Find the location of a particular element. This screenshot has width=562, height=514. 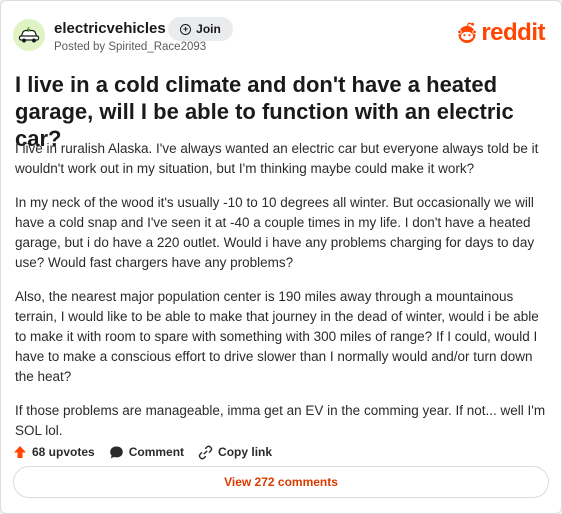

upvote-count: 68 upvotes is located at coordinates (63, 452).